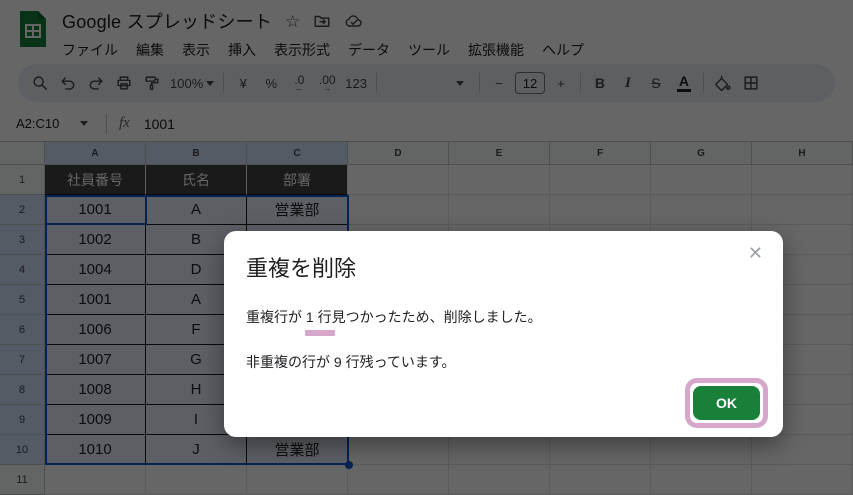 The height and width of the screenshot is (495, 853). I want to click on ok-button-highlight: OK, so click(726, 403).